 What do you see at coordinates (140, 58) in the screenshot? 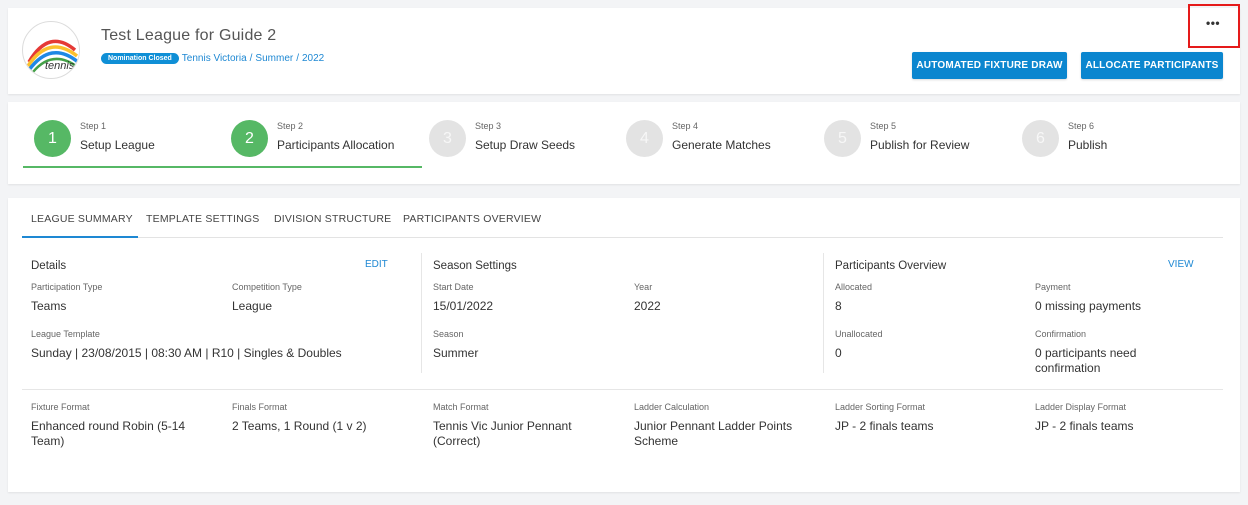
I see `status-badge: Nomination Closed` at bounding box center [140, 58].